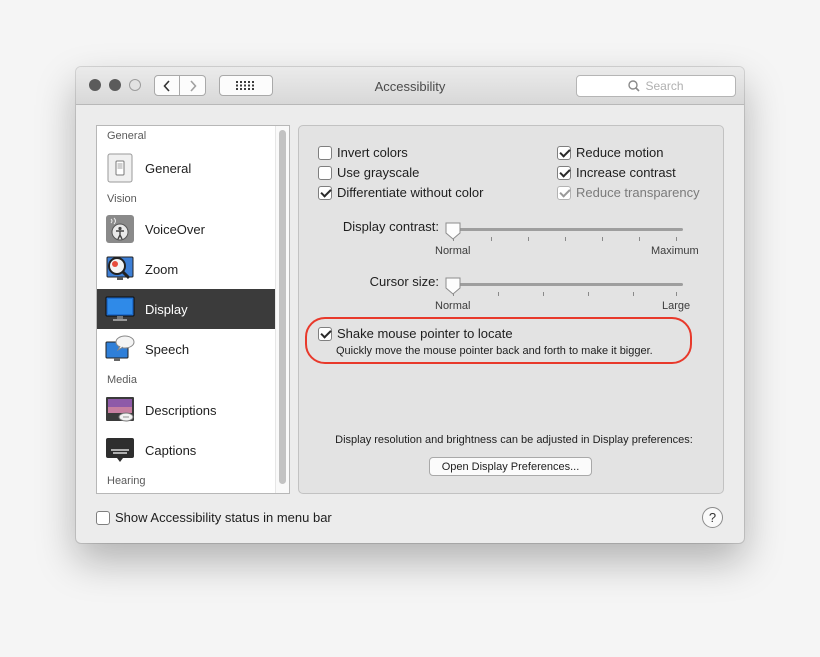  I want to click on sidebar-item-label: Display, so click(166, 309).